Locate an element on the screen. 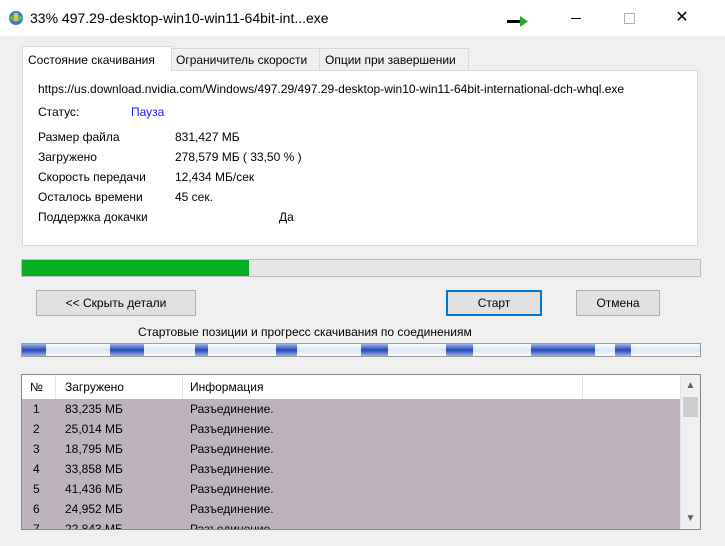 The image size is (725, 546). maximize-button is located at coordinates (629, 18).